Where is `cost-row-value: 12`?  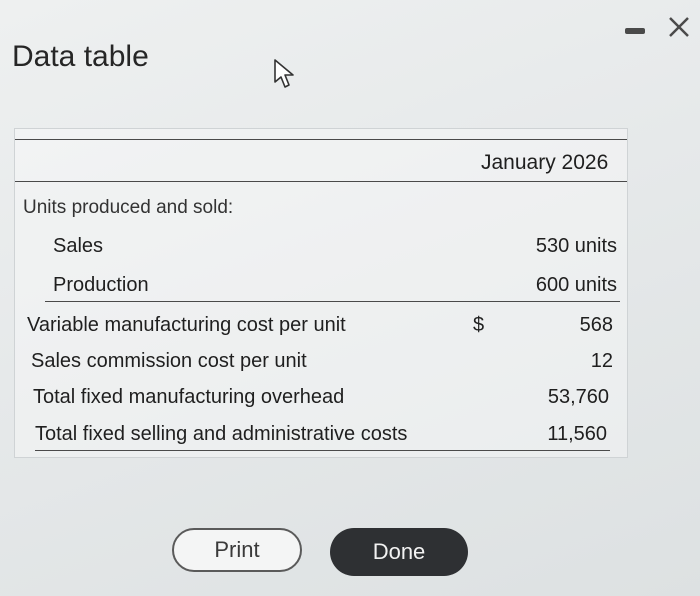
cost-row-value: 12 is located at coordinates (601, 361).